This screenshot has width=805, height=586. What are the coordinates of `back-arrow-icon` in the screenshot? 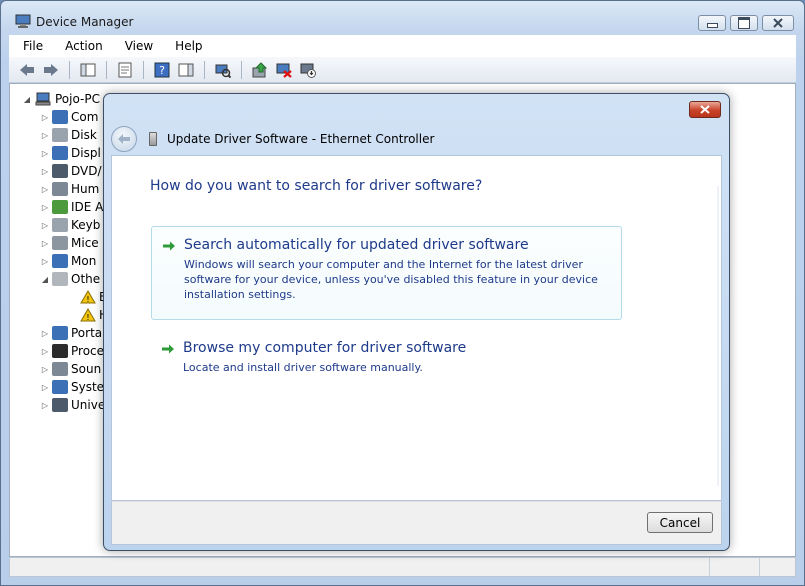 It's located at (124, 139).